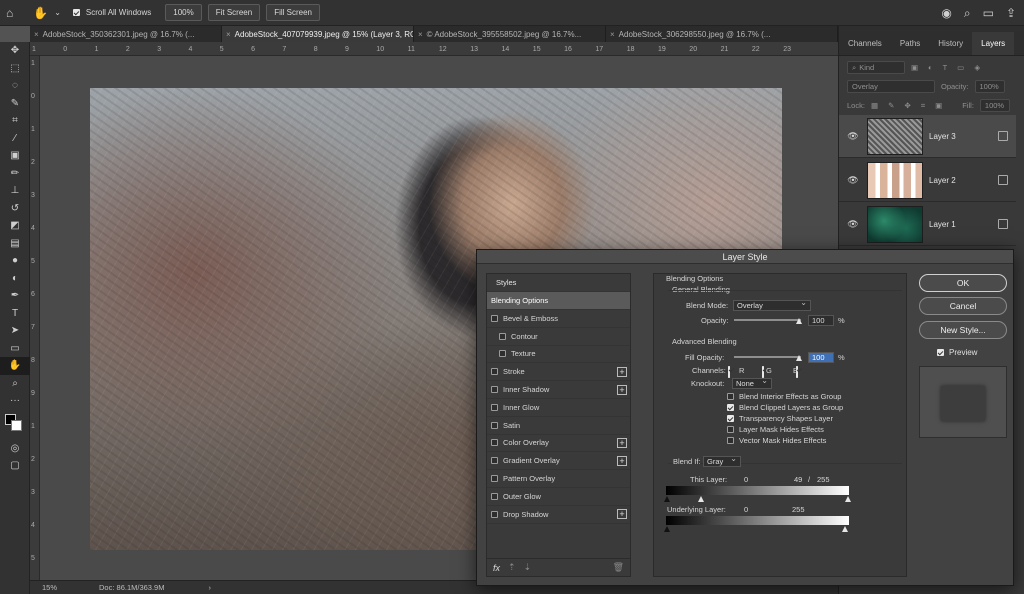 The height and width of the screenshot is (594, 1024). What do you see at coordinates (667, 499) in the screenshot?
I see `this-layer-black-thumb` at bounding box center [667, 499].